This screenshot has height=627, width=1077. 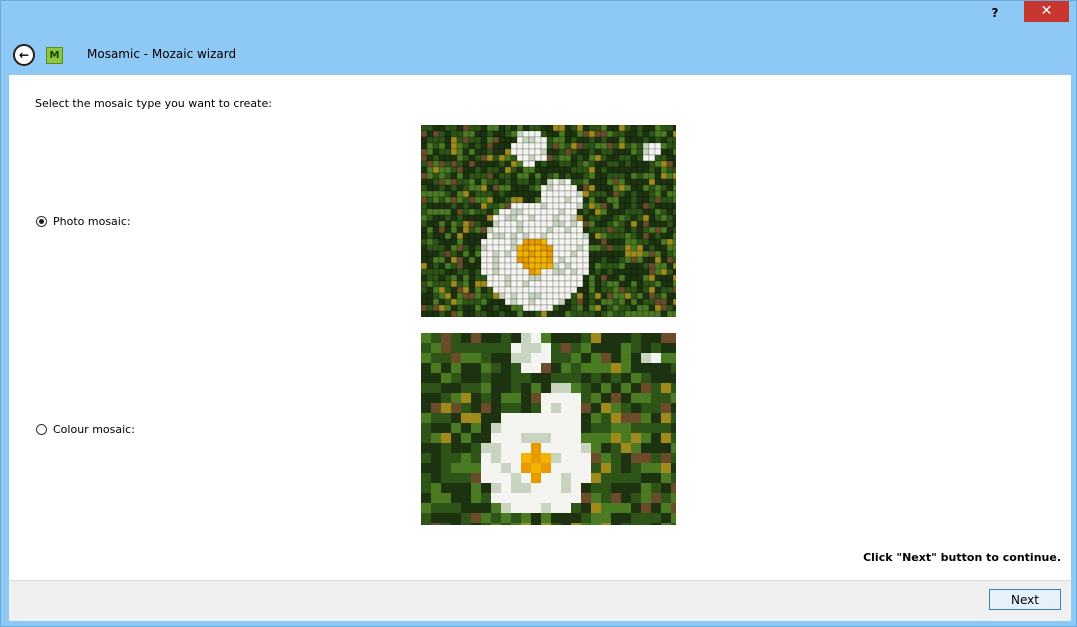 I want to click on close-button: ✕, so click(x=1046, y=11).